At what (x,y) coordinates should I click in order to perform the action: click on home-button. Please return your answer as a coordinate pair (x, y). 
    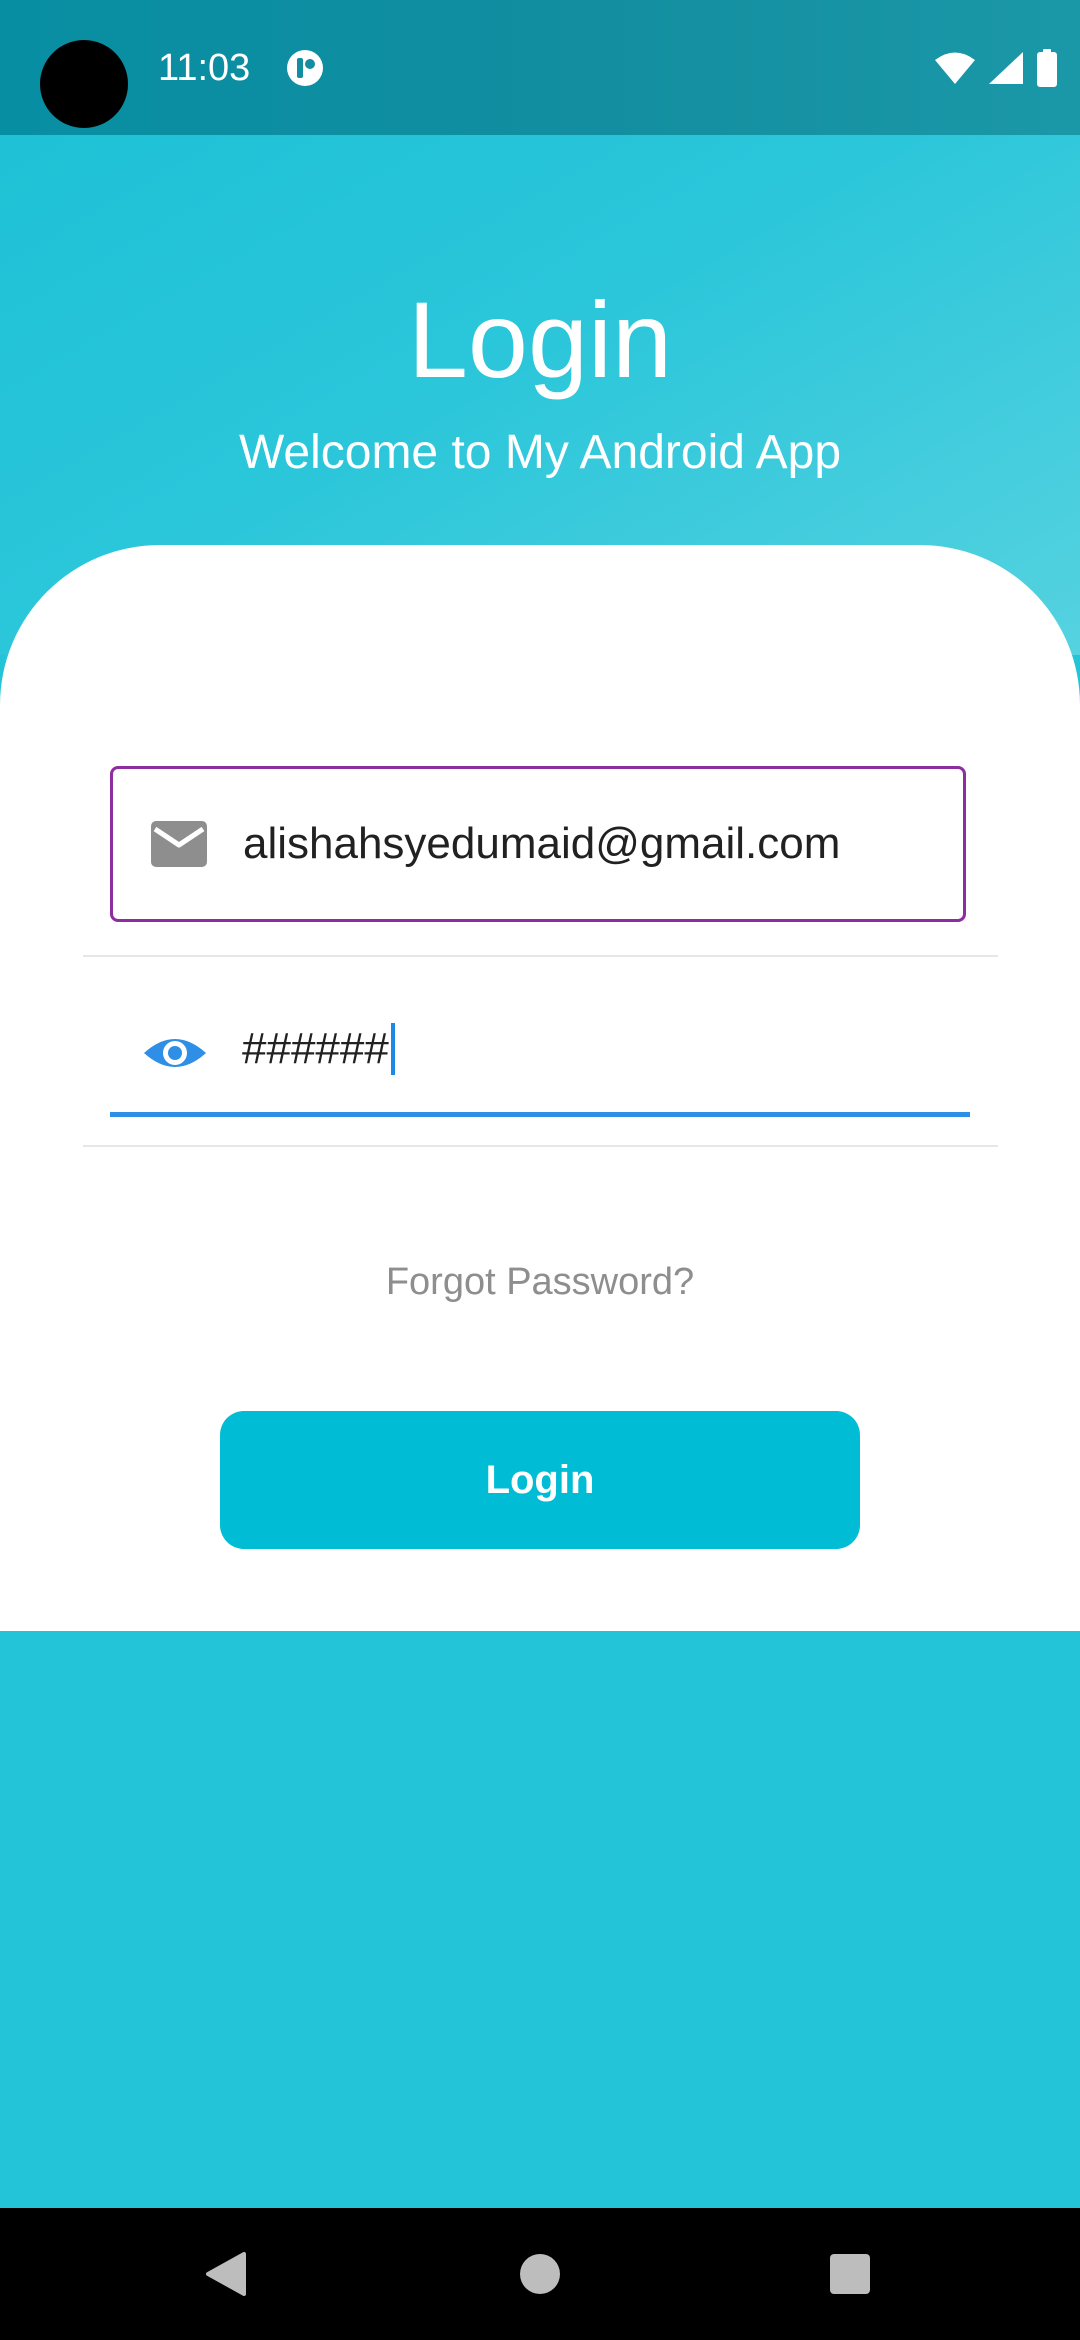
    Looking at the image, I should click on (540, 2274).